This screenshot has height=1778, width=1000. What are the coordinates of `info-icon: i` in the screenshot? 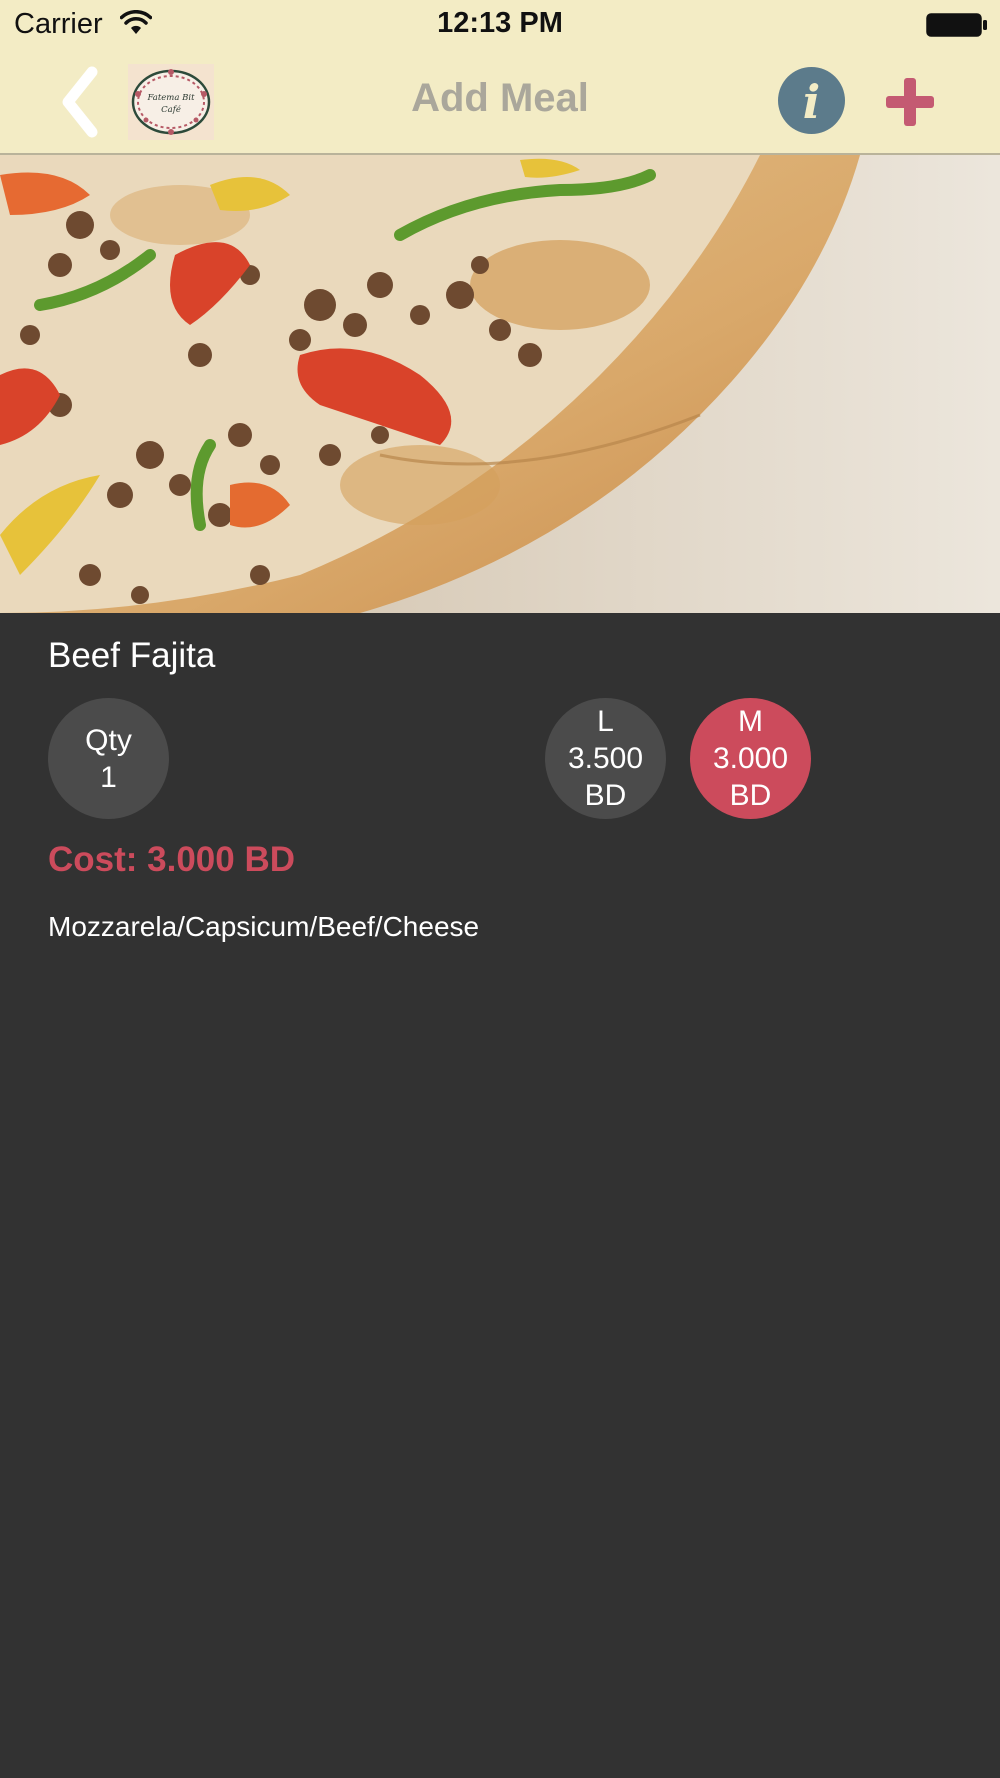 It's located at (811, 102).